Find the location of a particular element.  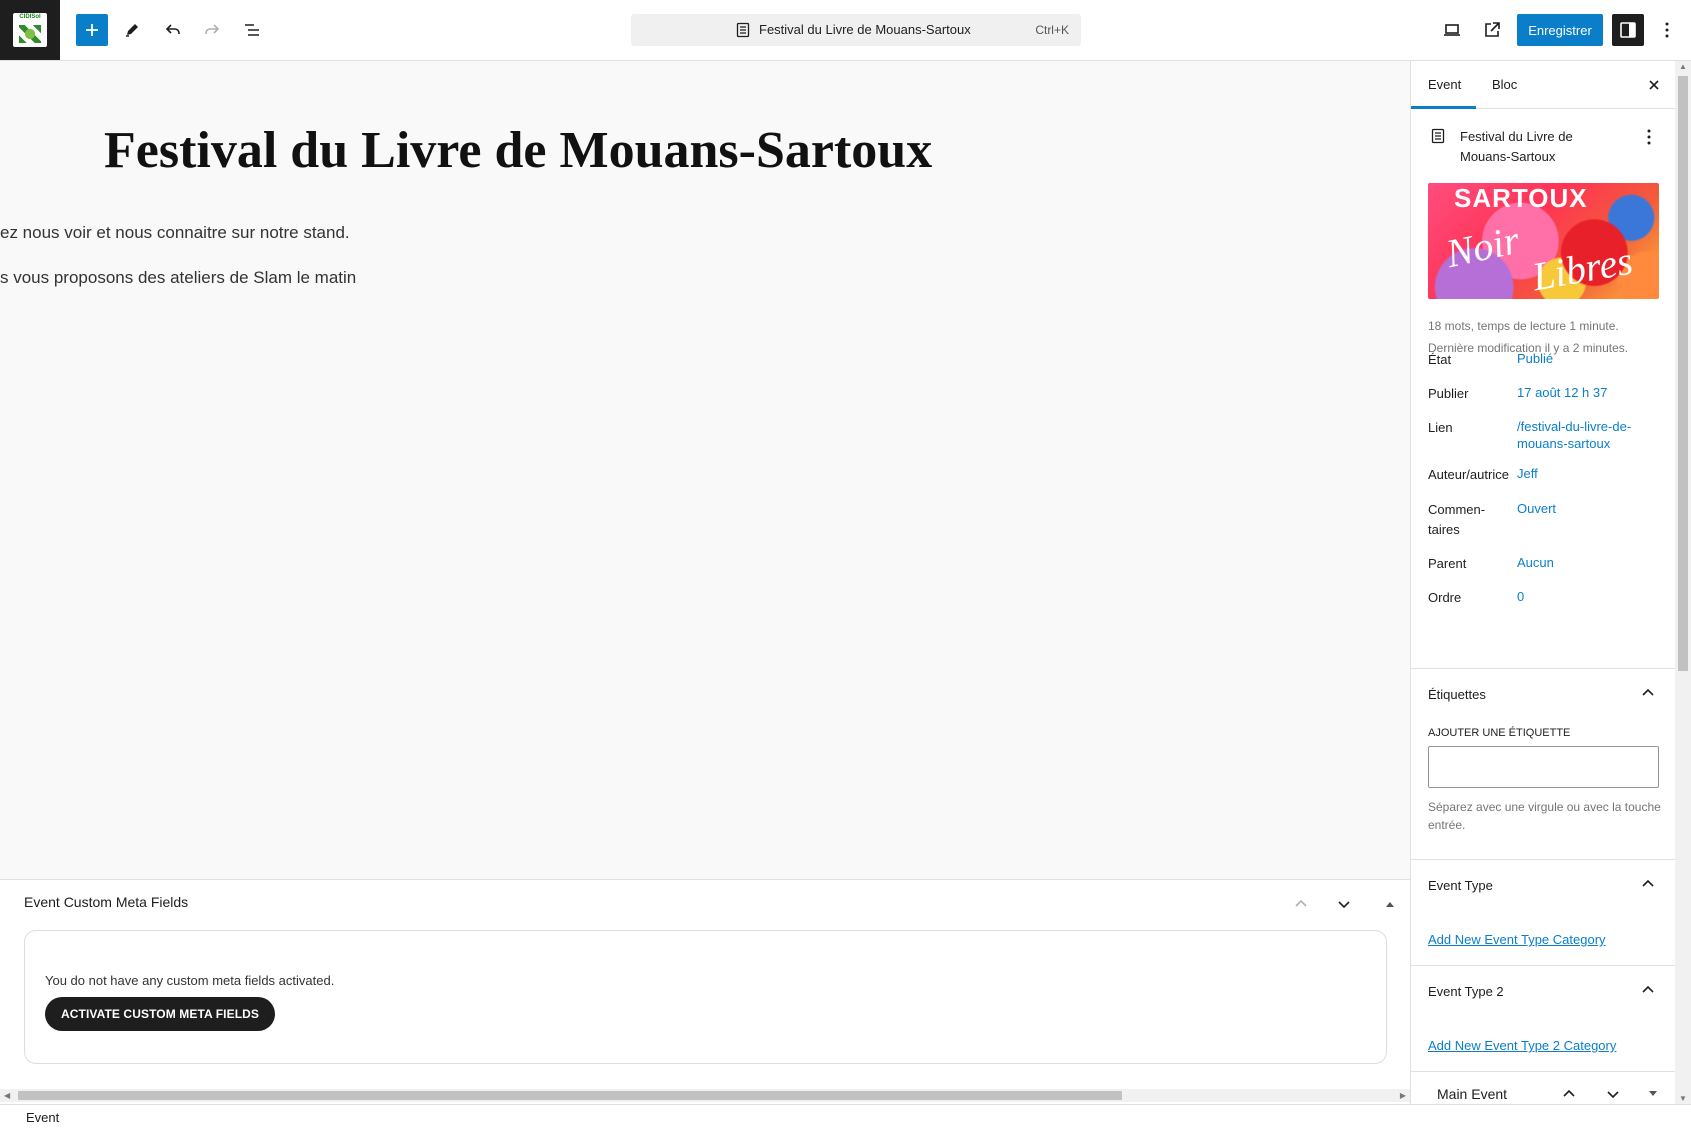

view-post-button is located at coordinates (1492, 30).